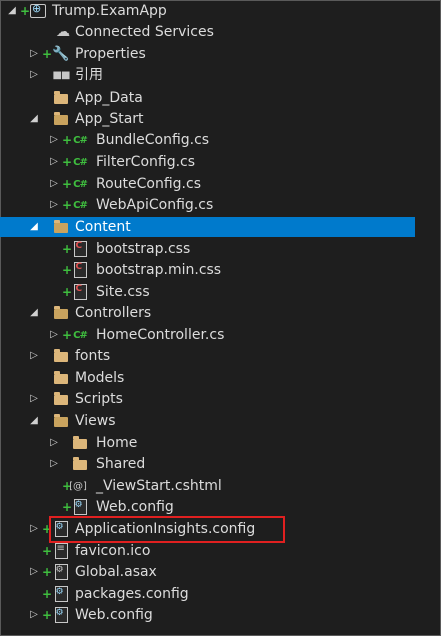  I want to click on tree-item-bootstrap-min-css: + bootstrap.min.css, so click(220, 270).